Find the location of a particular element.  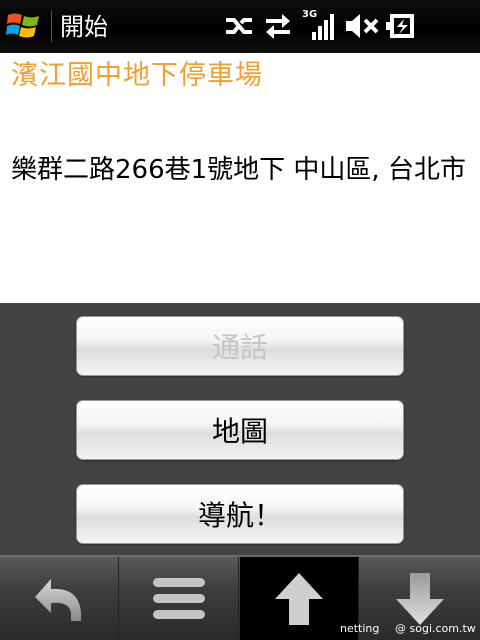

place-title: 濱江國中地下停車場 is located at coordinates (137, 75).